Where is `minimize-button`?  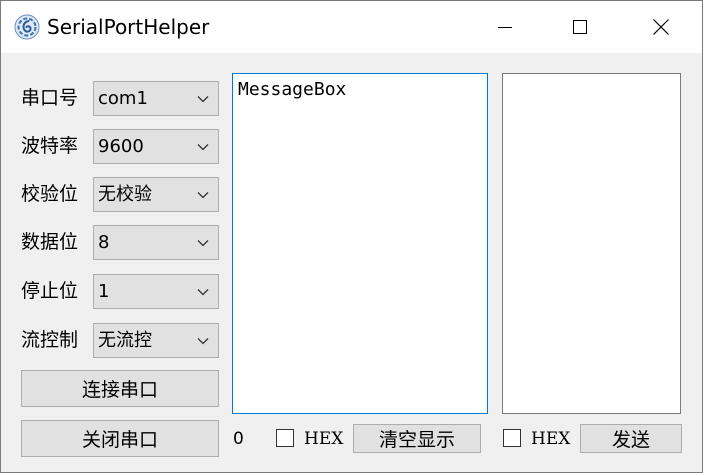
minimize-button is located at coordinates (505, 27).